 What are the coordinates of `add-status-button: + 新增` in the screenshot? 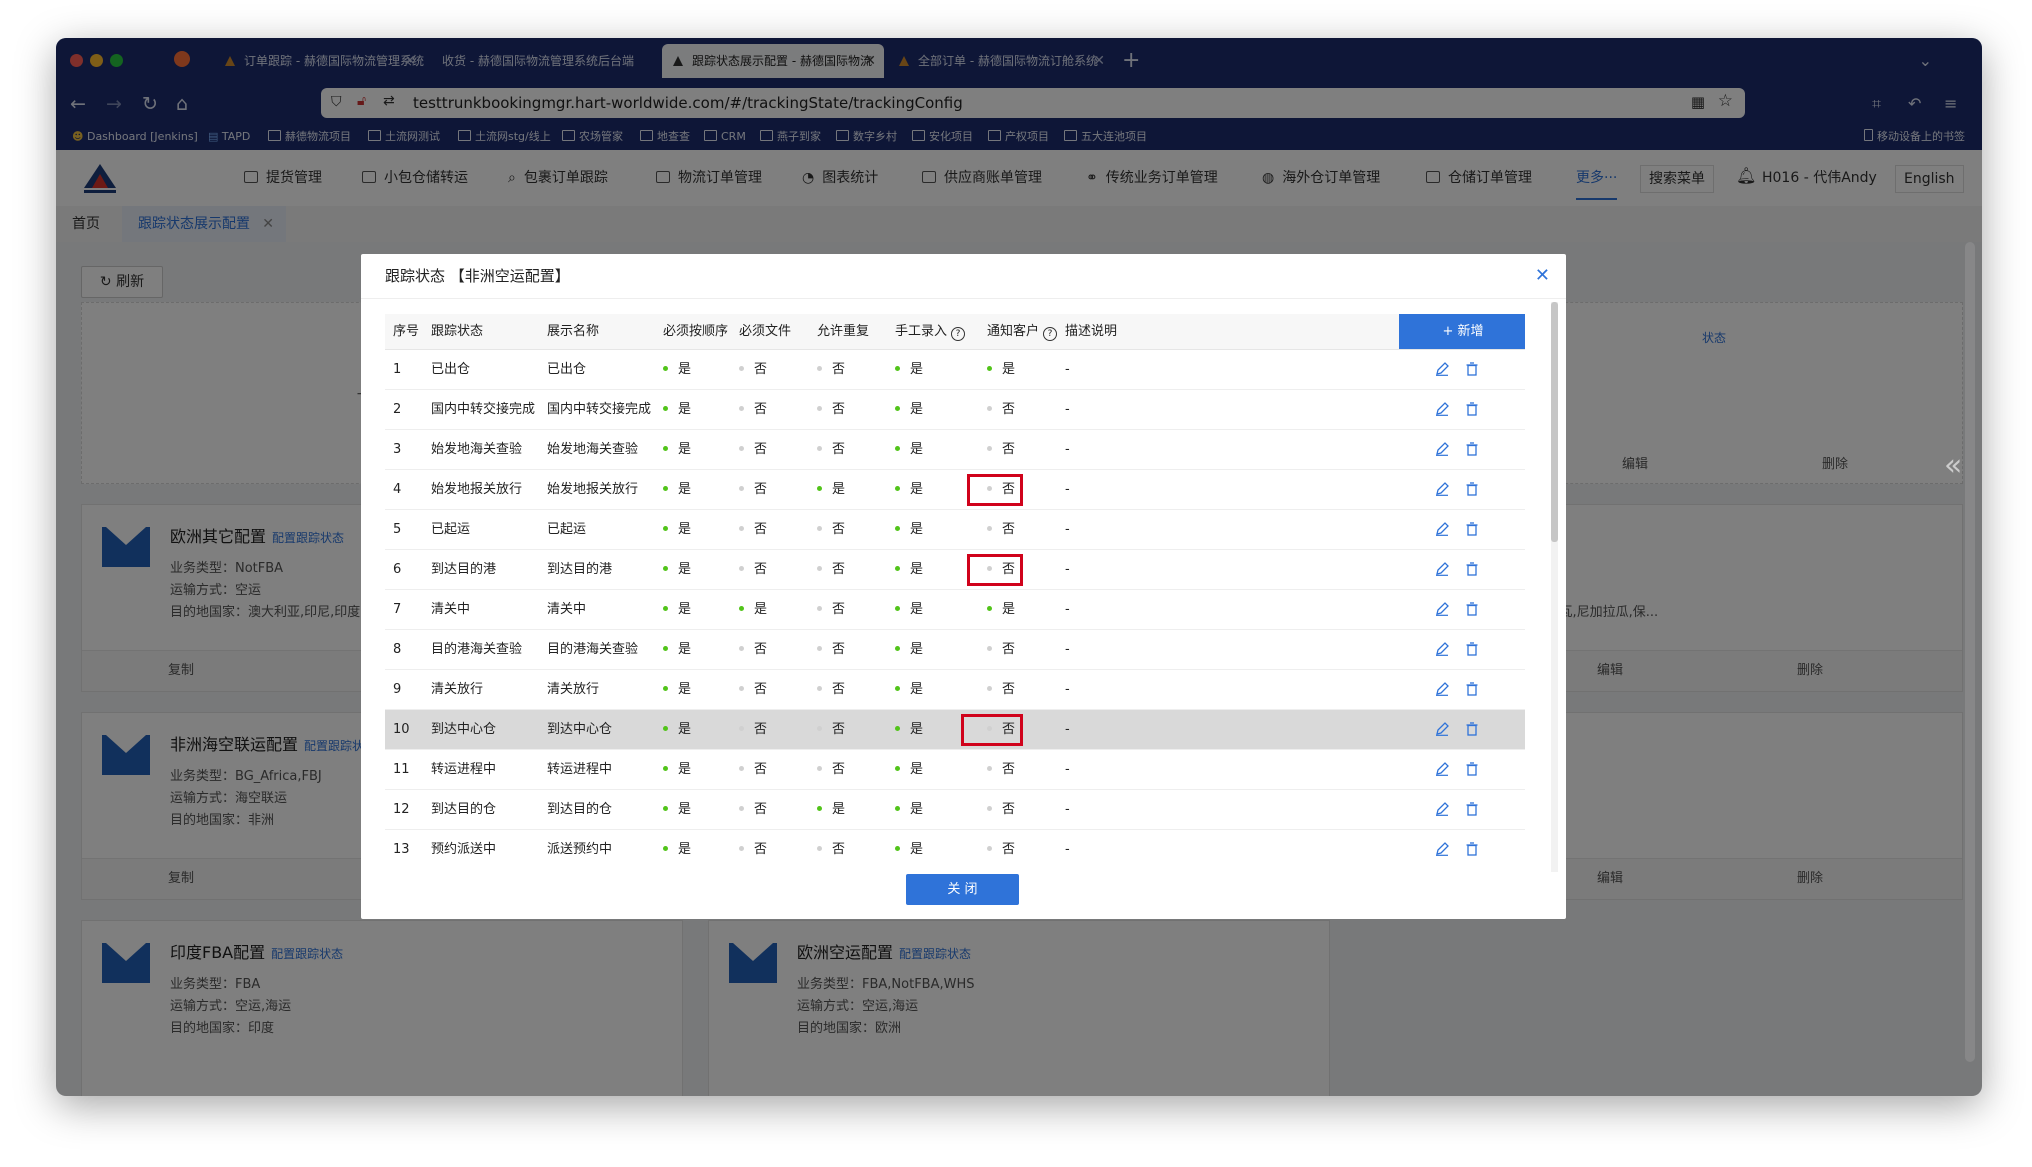 It's located at (1462, 331).